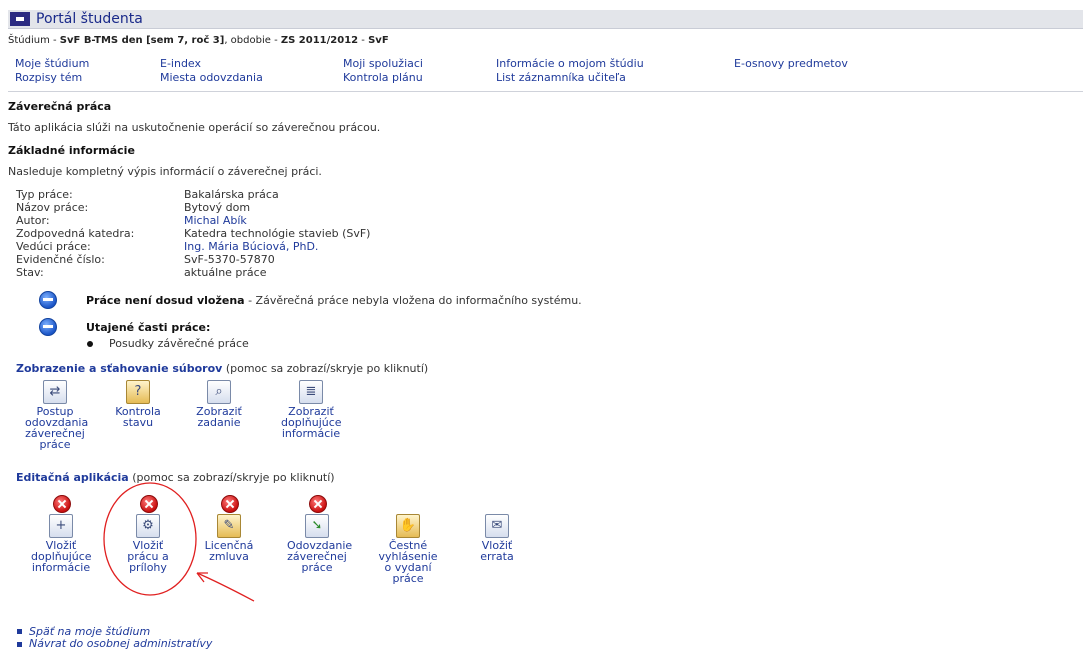 This screenshot has height=650, width=1083. What do you see at coordinates (251, 246) in the screenshot?
I see `supervisor-link: Ing. Mária Búciová, PhD.` at bounding box center [251, 246].